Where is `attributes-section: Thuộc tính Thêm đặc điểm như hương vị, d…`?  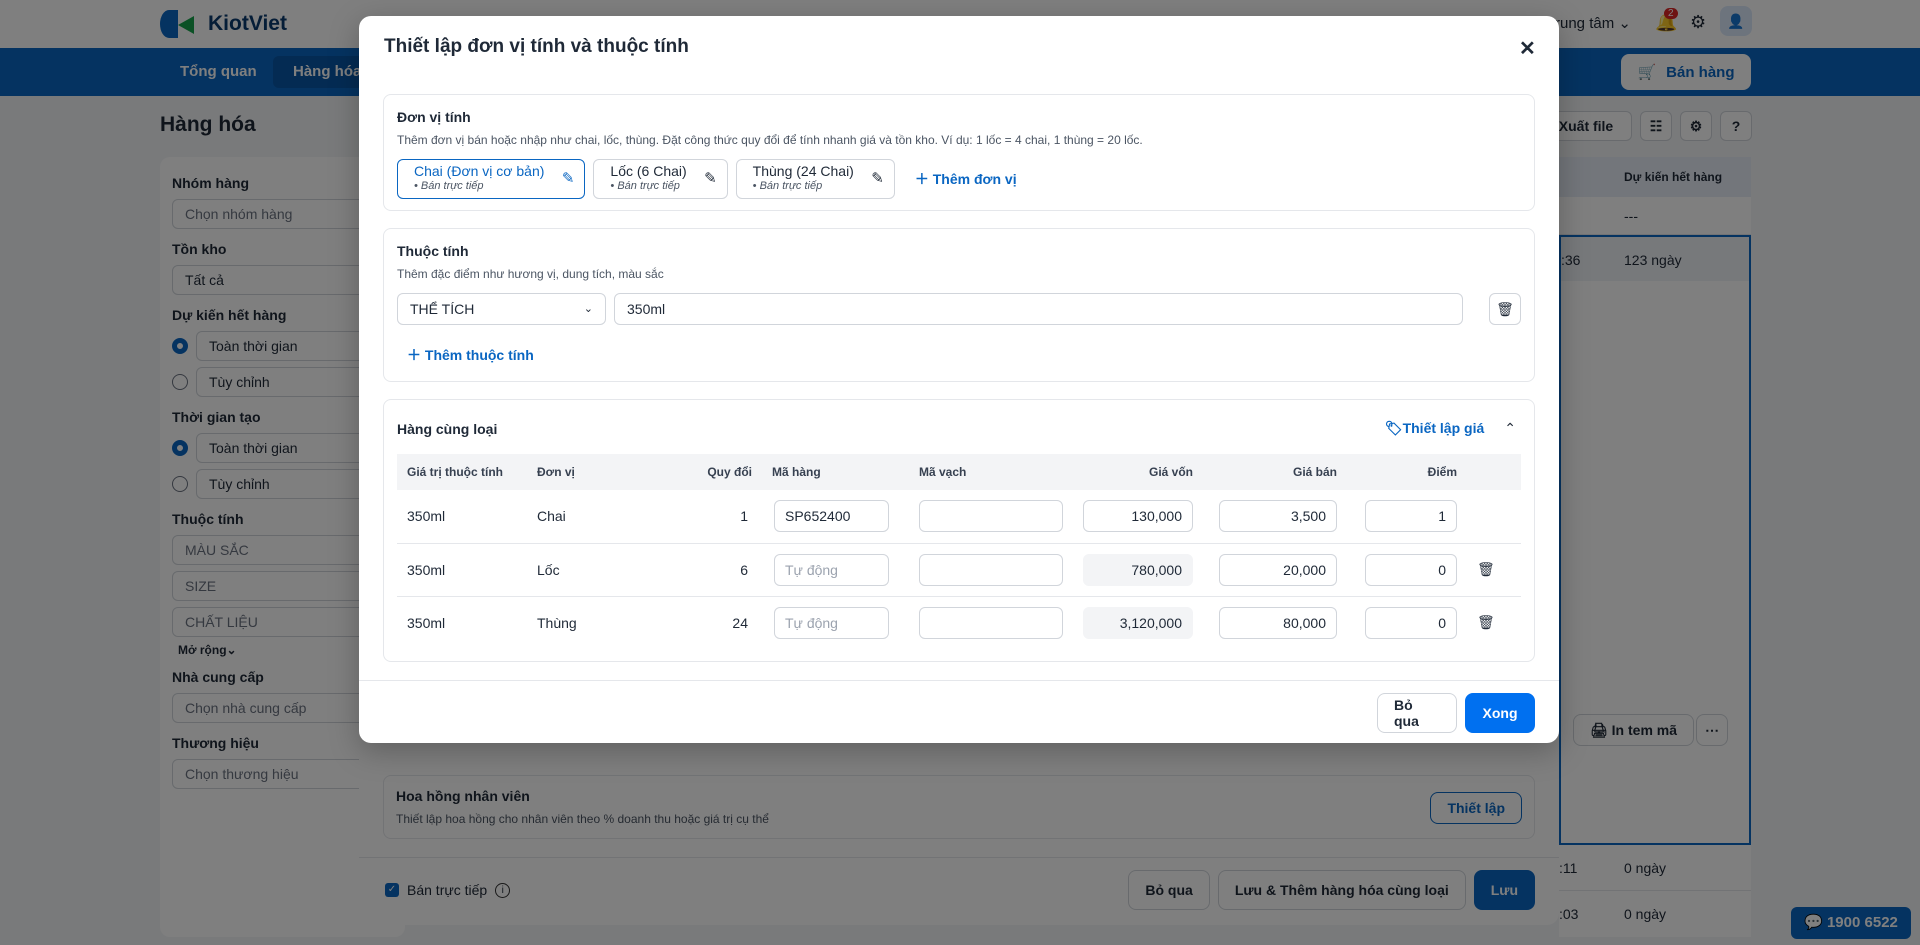 attributes-section: Thuộc tính Thêm đặc điểm như hương vị, d… is located at coordinates (959, 305).